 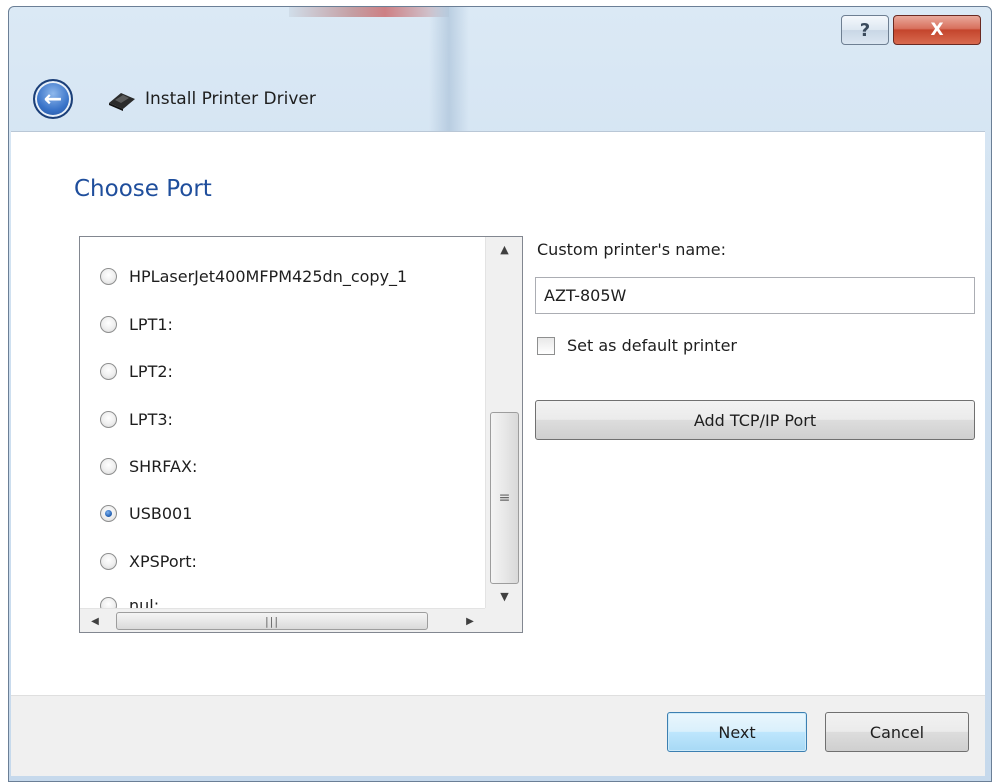 I want to click on default-printer-label: Set as default printer, so click(x=652, y=345).